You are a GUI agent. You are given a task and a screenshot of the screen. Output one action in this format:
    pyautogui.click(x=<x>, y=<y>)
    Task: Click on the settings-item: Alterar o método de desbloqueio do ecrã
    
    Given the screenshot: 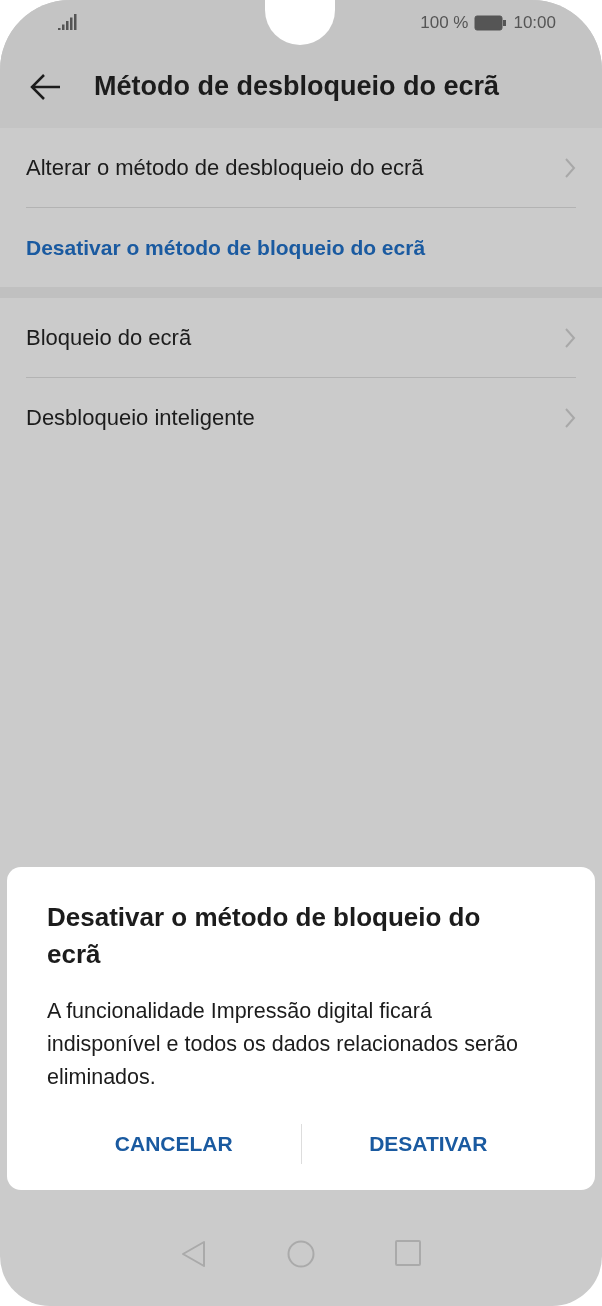 What is the action you would take?
    pyautogui.click(x=225, y=167)
    